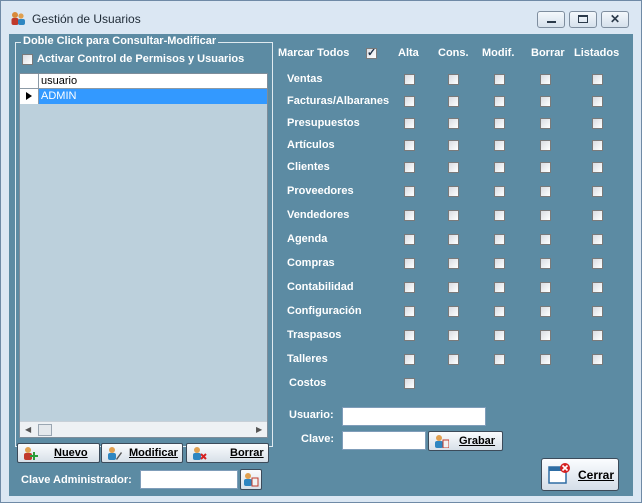 The width and height of the screenshot is (642, 503). Describe the element at coordinates (314, 53) in the screenshot. I see `mark-all-label: Marcar Todos` at that location.